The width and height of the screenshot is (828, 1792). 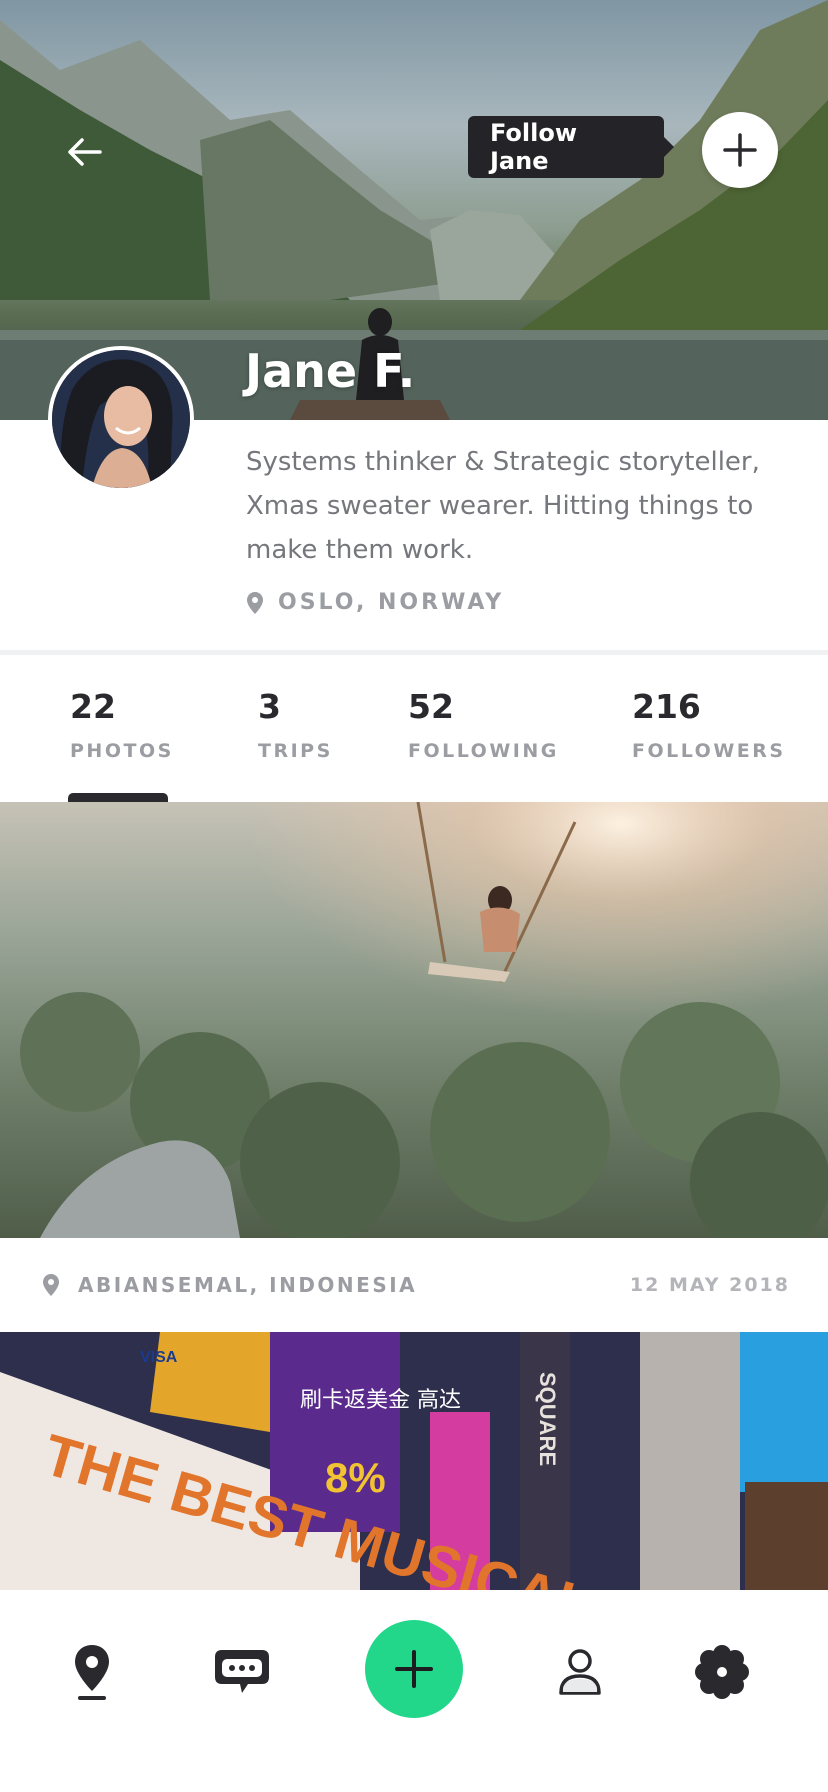 I want to click on back-button, so click(x=84, y=152).